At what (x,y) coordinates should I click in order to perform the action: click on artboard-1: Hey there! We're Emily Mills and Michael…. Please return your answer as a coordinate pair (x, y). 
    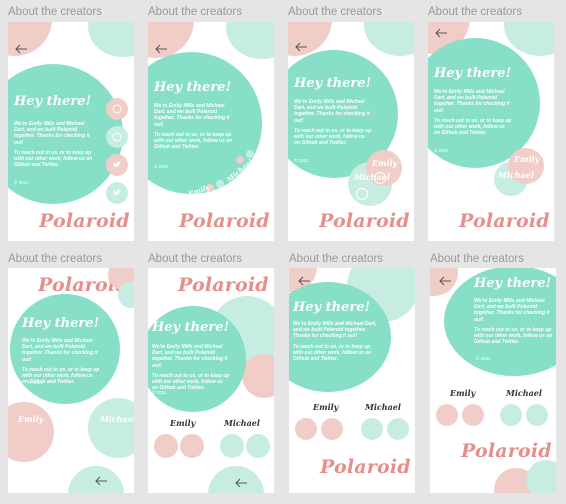
    Looking at the image, I should click on (71, 131).